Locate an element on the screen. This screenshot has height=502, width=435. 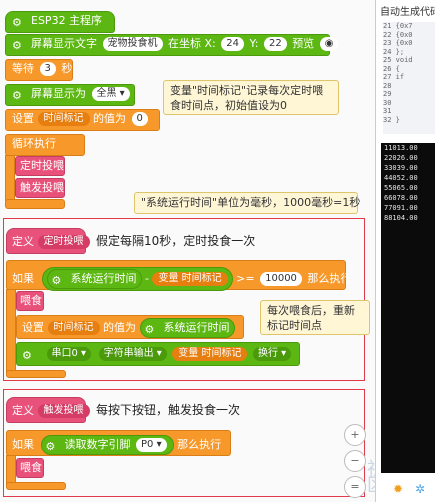
console-line: 11013.00 is located at coordinates (401, 148).